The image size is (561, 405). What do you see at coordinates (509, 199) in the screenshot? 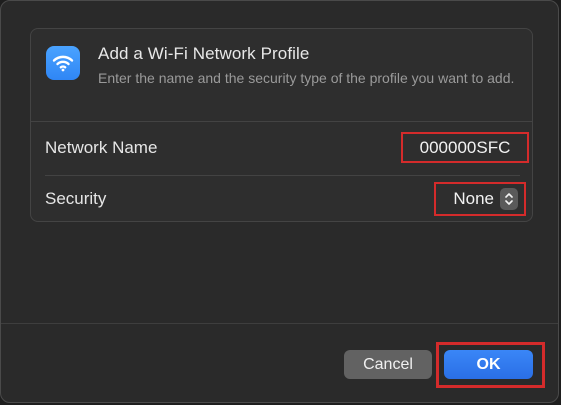
I see `chevron-up-down-icon` at bounding box center [509, 199].